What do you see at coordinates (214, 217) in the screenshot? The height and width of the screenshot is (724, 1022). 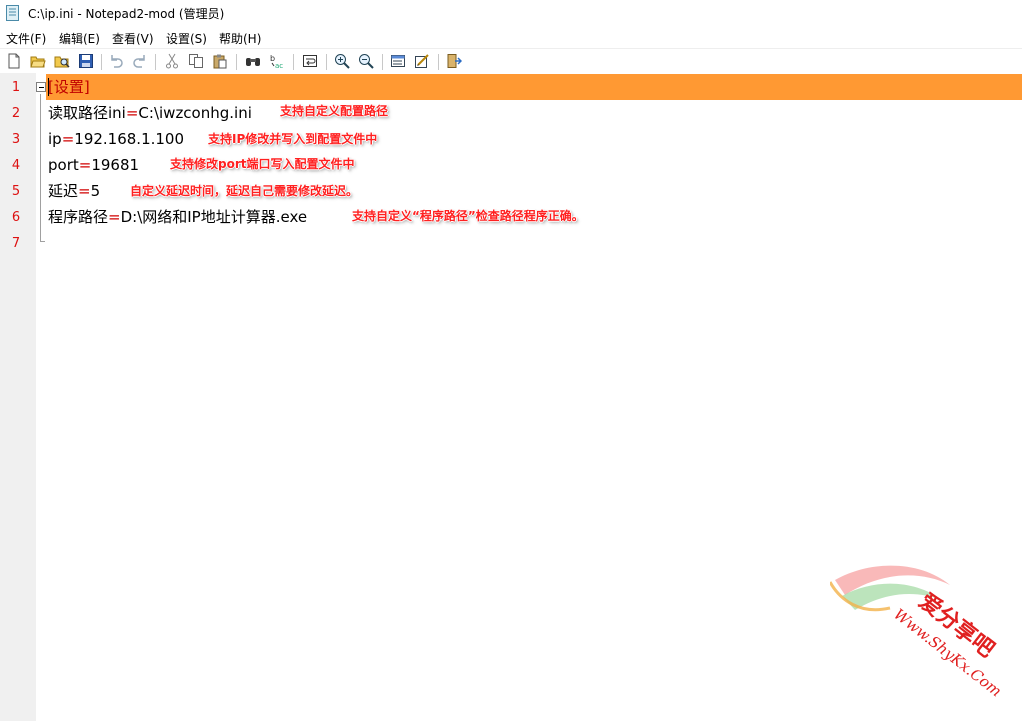 I see `config-value: D:\网络和IP地址计算器.exe` at bounding box center [214, 217].